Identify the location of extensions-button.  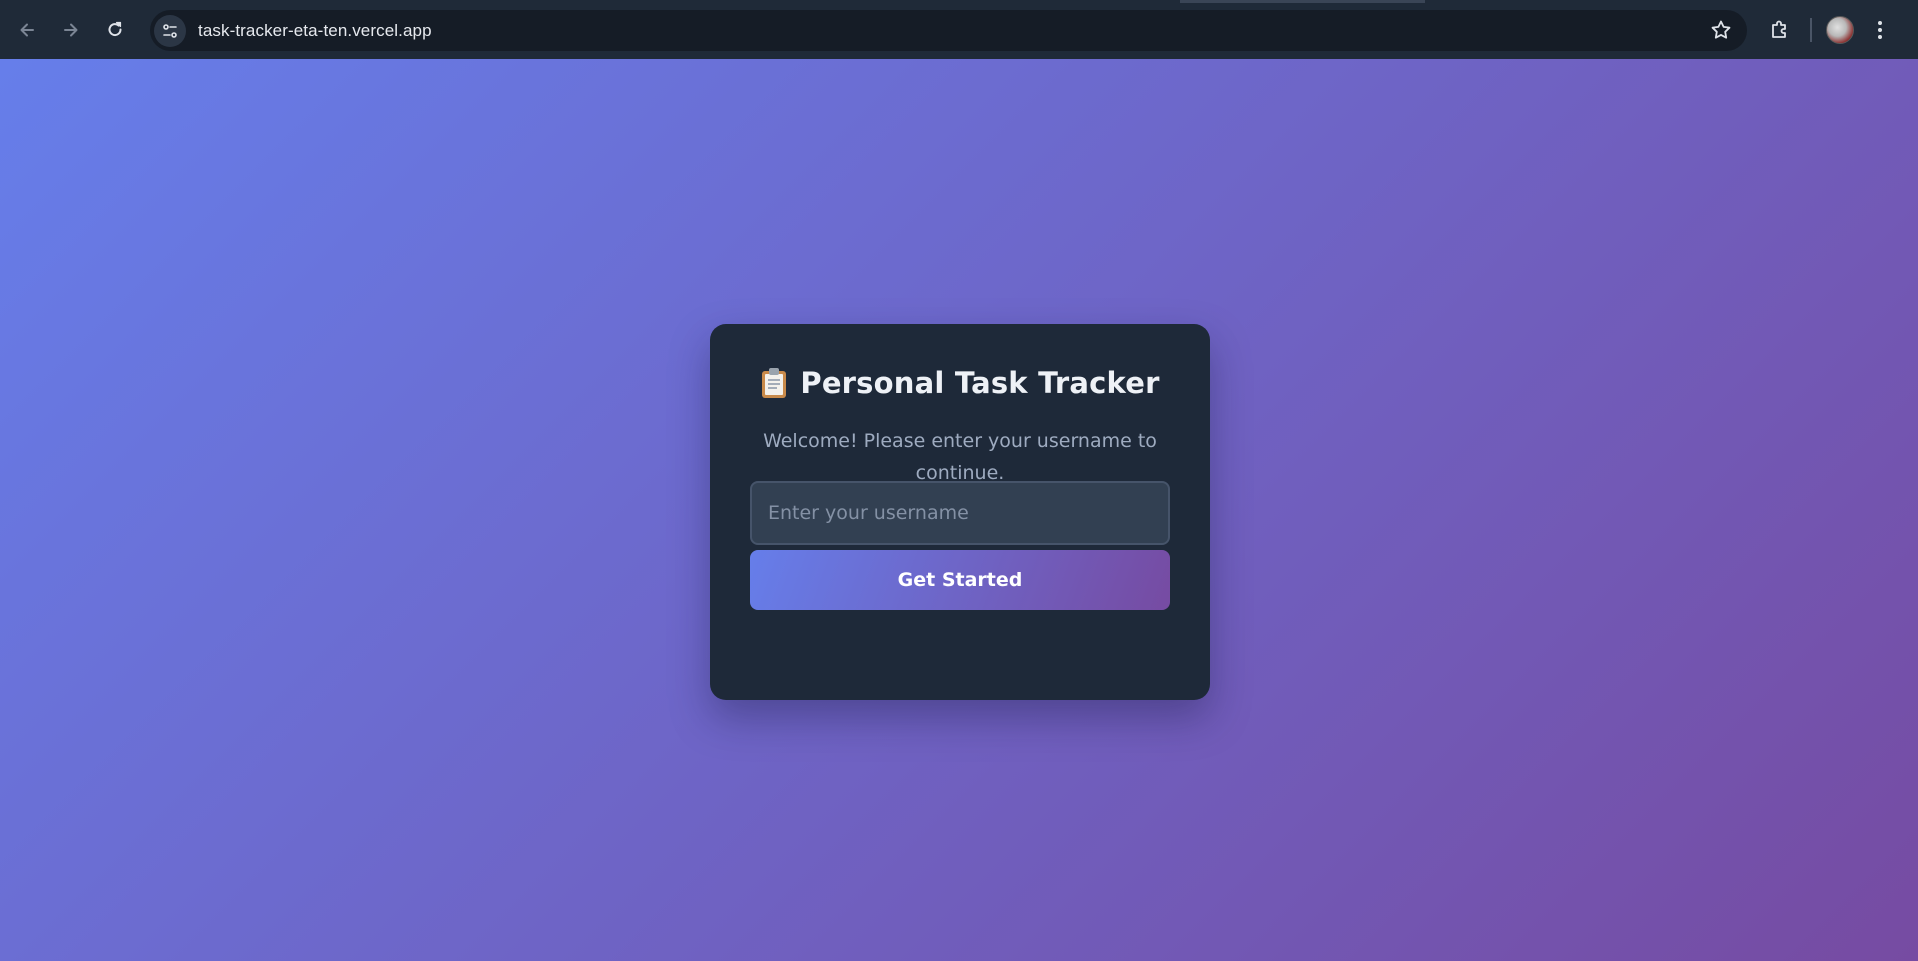
(1780, 30).